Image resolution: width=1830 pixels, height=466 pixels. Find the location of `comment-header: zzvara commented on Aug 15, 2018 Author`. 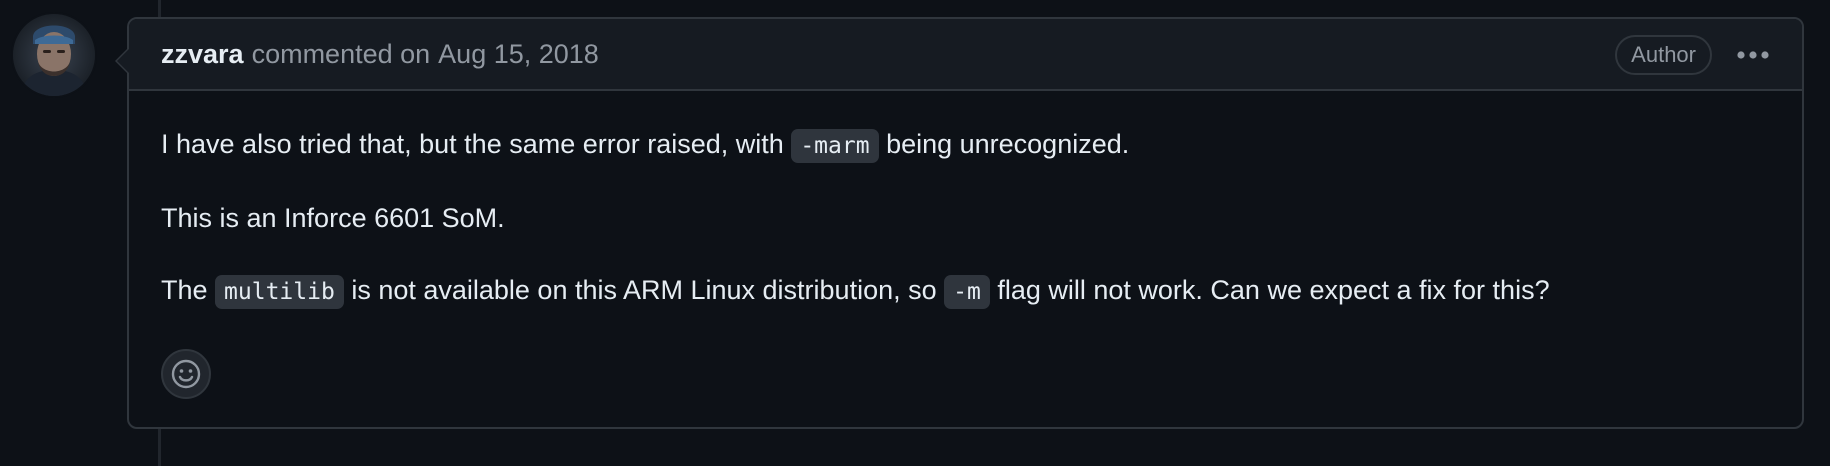

comment-header: zzvara commented on Aug 15, 2018 Author is located at coordinates (965, 55).